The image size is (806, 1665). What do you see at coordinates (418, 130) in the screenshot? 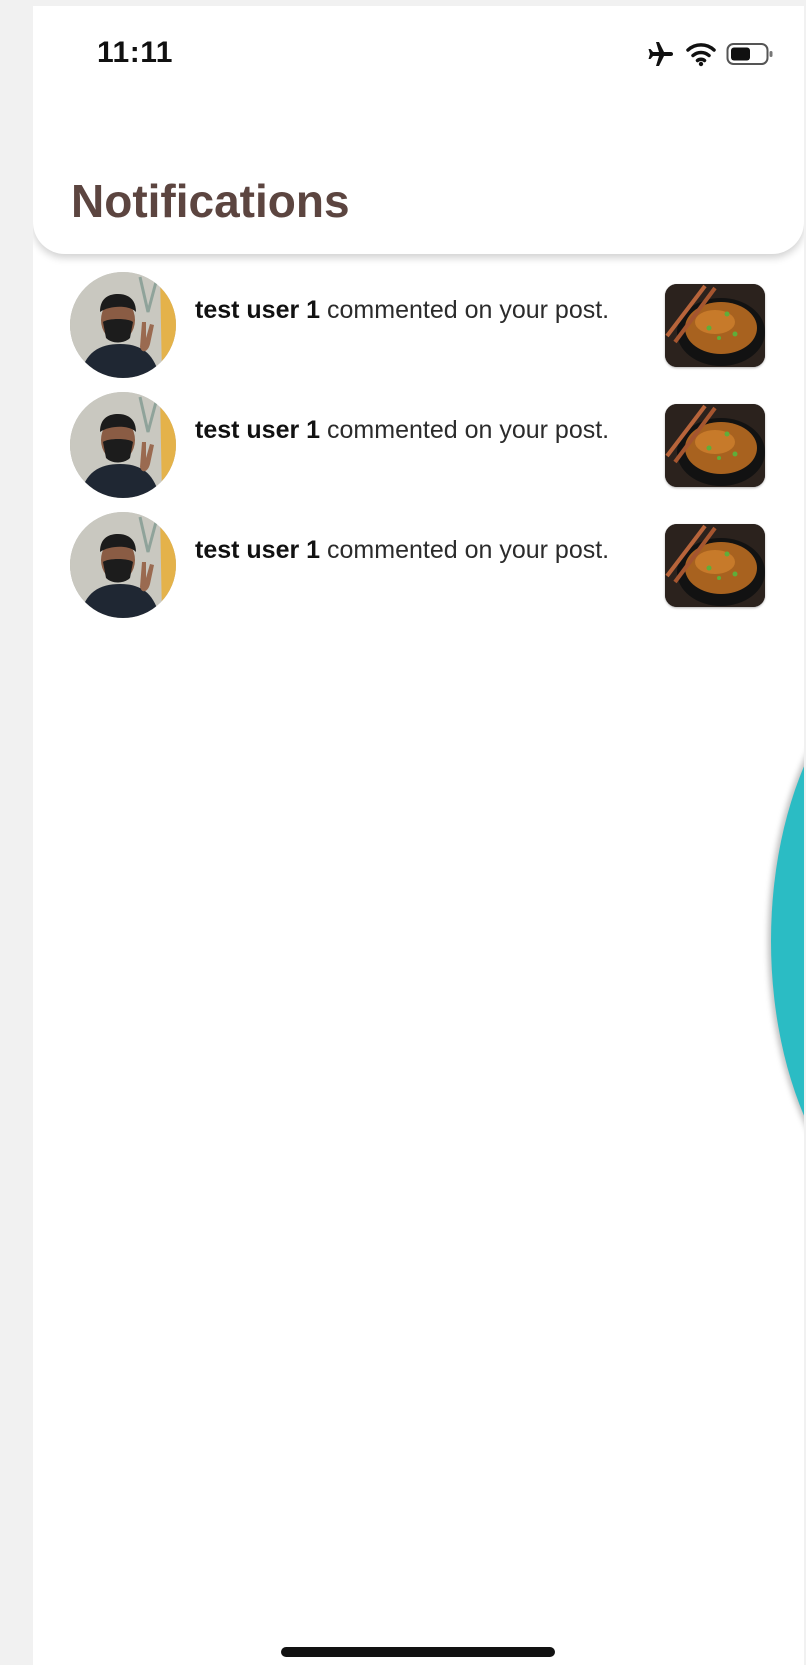
I see `header: 11:11 Notifications` at bounding box center [418, 130].